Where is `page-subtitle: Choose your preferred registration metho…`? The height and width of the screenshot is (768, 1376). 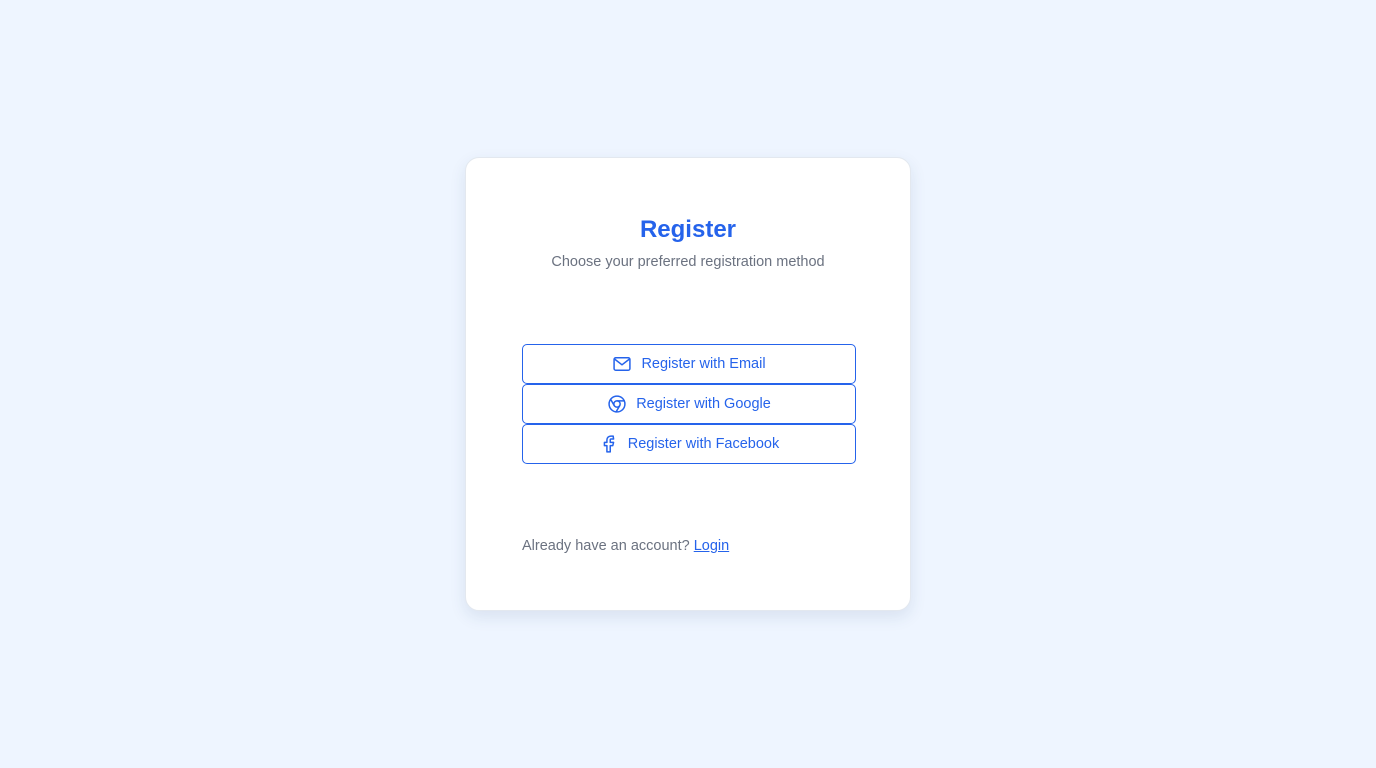 page-subtitle: Choose your preferred registration metho… is located at coordinates (688, 262).